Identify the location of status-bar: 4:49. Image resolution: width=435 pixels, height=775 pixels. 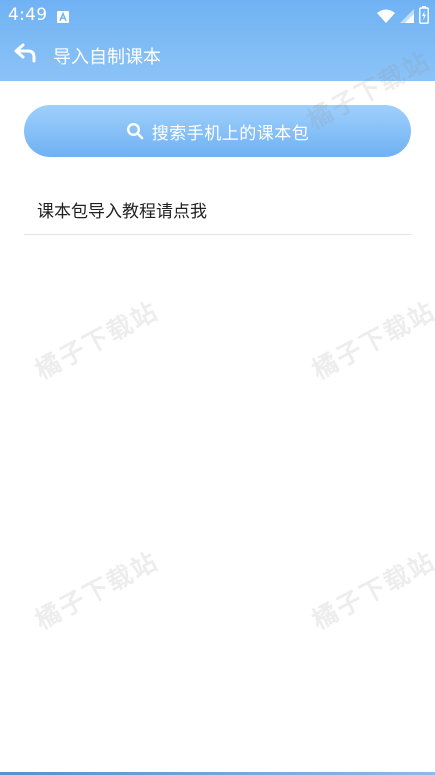
(217, 15).